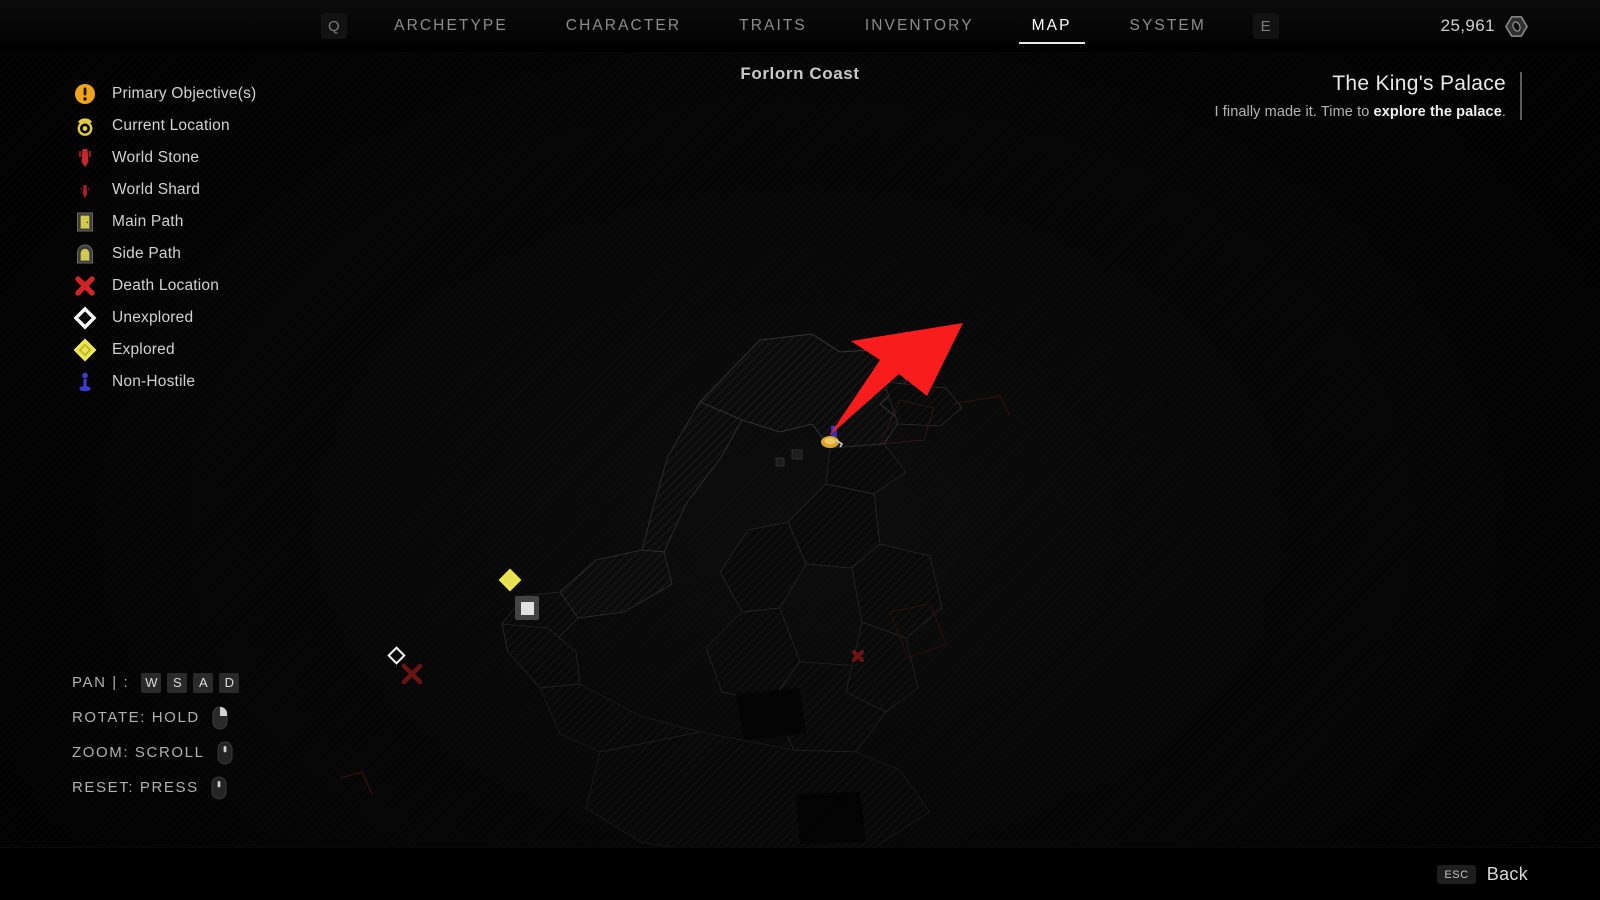 This screenshot has width=1600, height=900. Describe the element at coordinates (85, 350) in the screenshot. I see `diamond-filled-icon` at that location.